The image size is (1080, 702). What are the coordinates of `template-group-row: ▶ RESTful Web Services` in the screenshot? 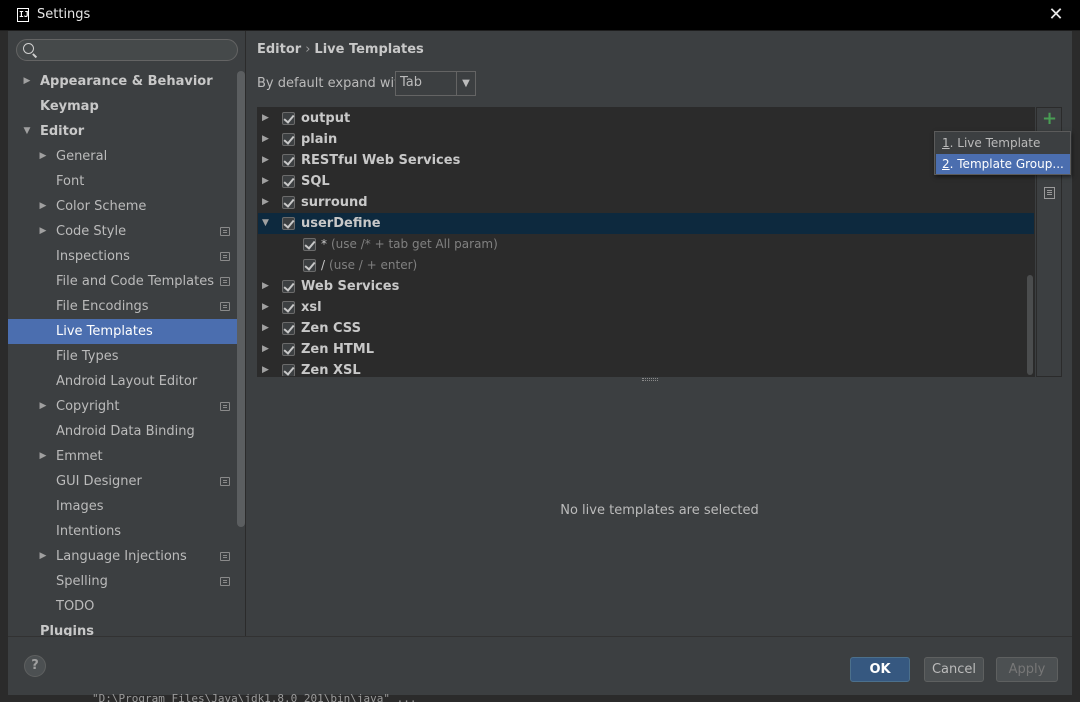 It's located at (646, 160).